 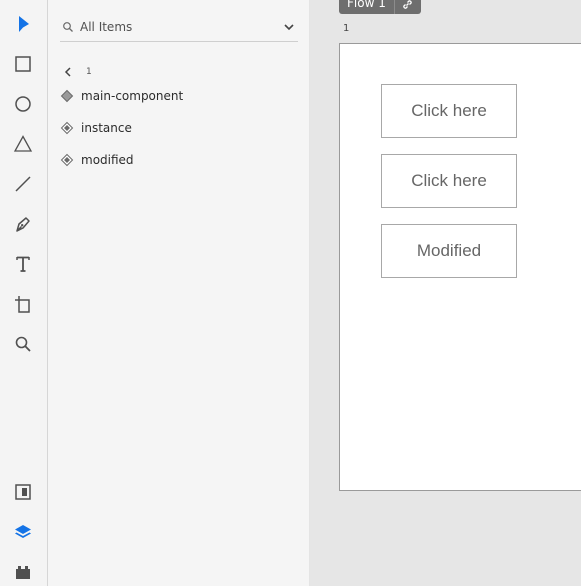 I want to click on assets-icon, so click(x=23, y=492).